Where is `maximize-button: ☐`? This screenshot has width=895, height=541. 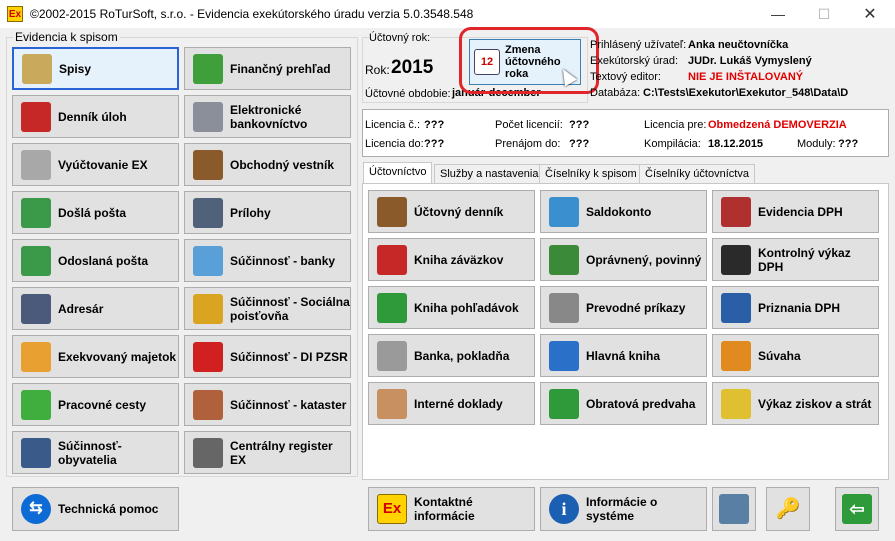
maximize-button: ☐ is located at coordinates (824, 14).